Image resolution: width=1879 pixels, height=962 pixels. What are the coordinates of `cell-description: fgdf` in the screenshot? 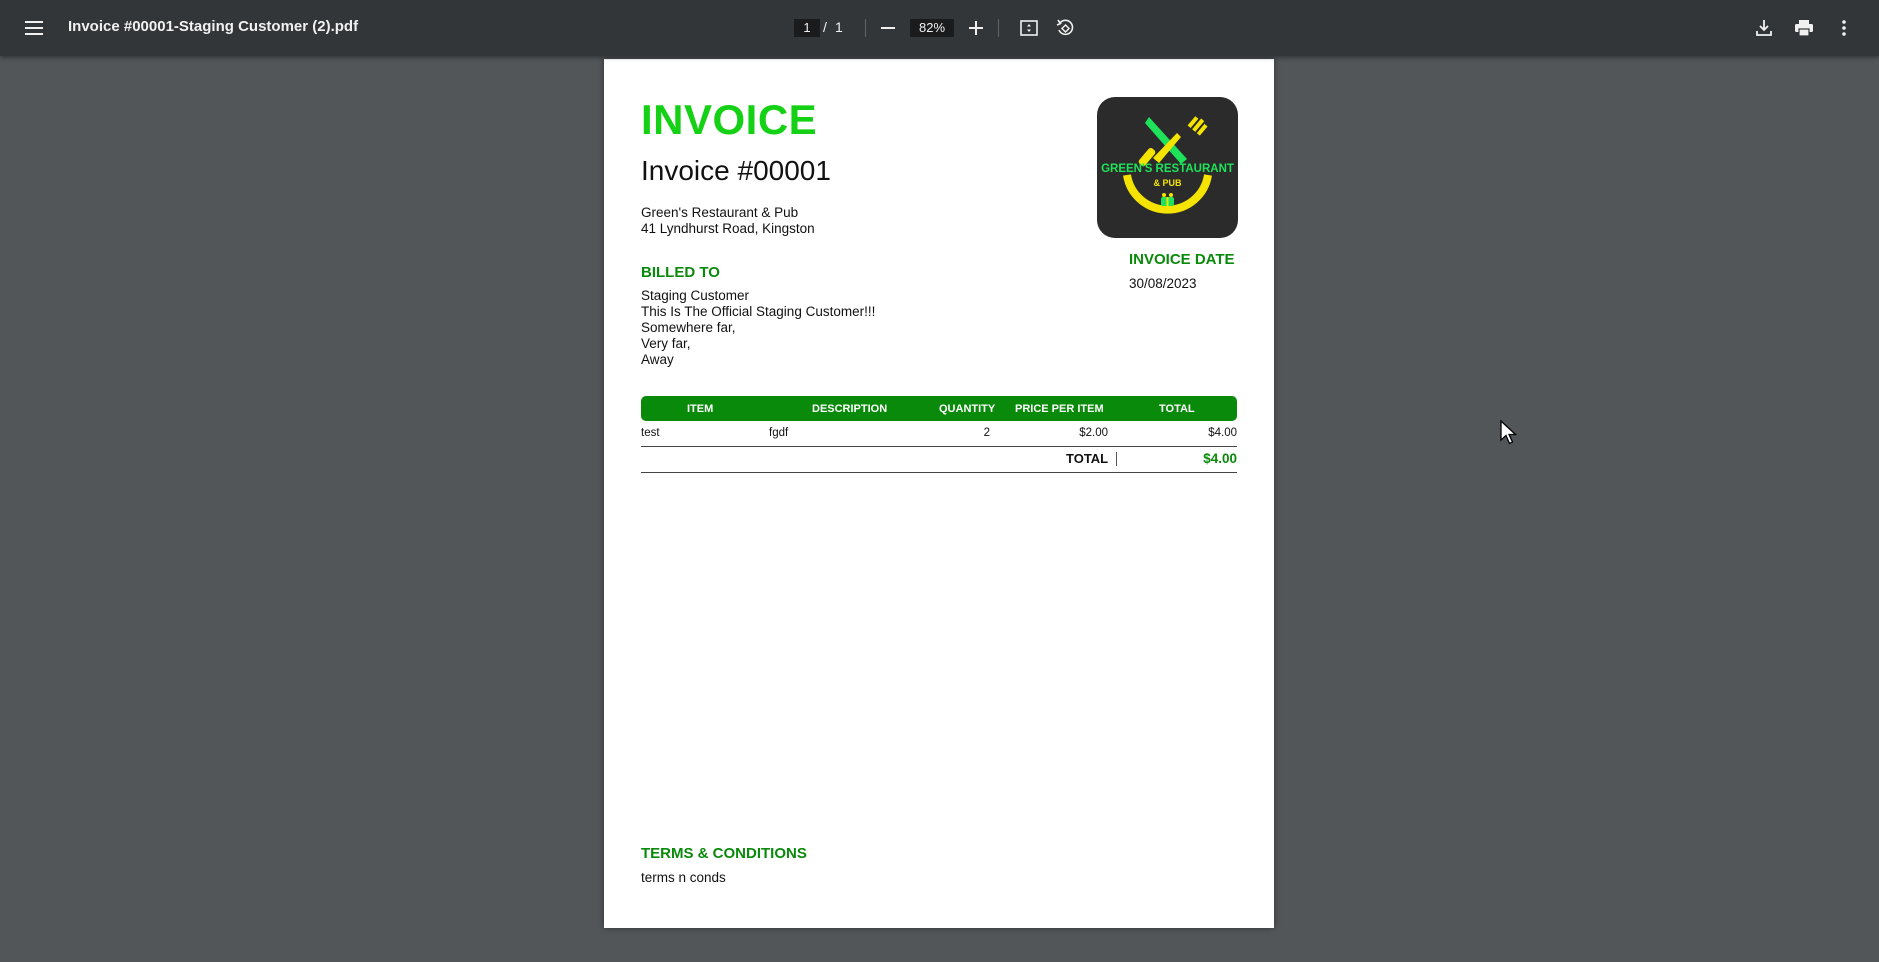 It's located at (779, 433).